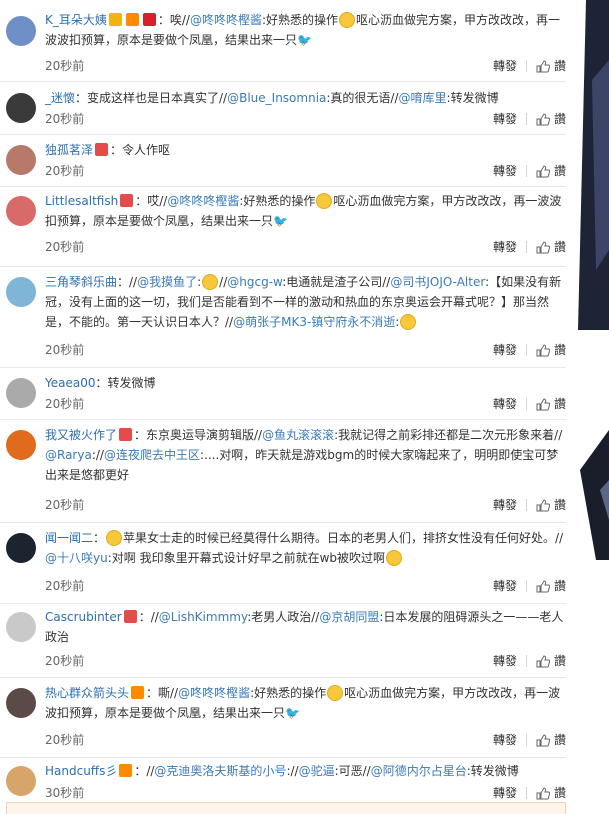 This screenshot has width=609, height=814. Describe the element at coordinates (254, 282) in the screenshot. I see `mention-link: @hgcg-w` at that location.